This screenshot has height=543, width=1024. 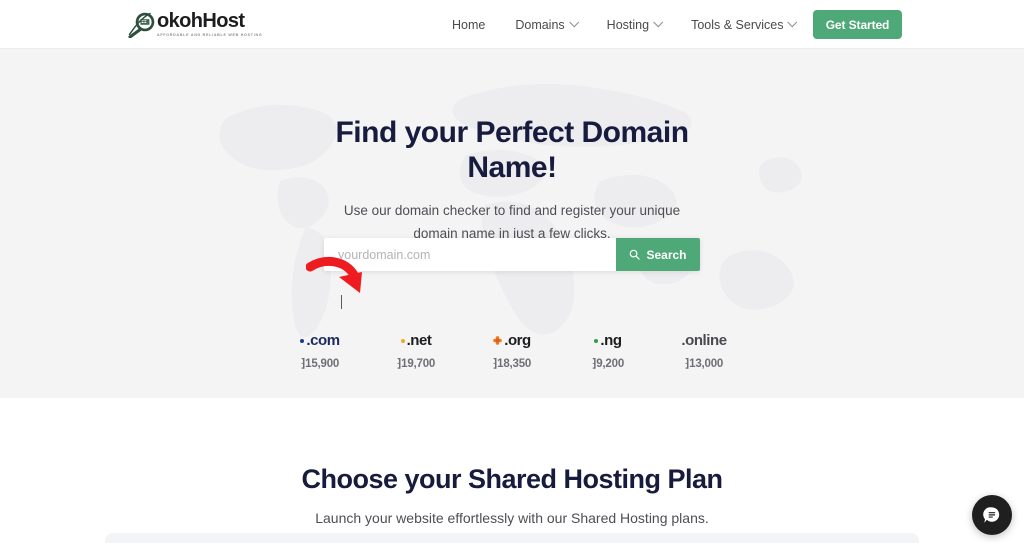 What do you see at coordinates (323, 340) in the screenshot?
I see `tld-label: .com` at bounding box center [323, 340].